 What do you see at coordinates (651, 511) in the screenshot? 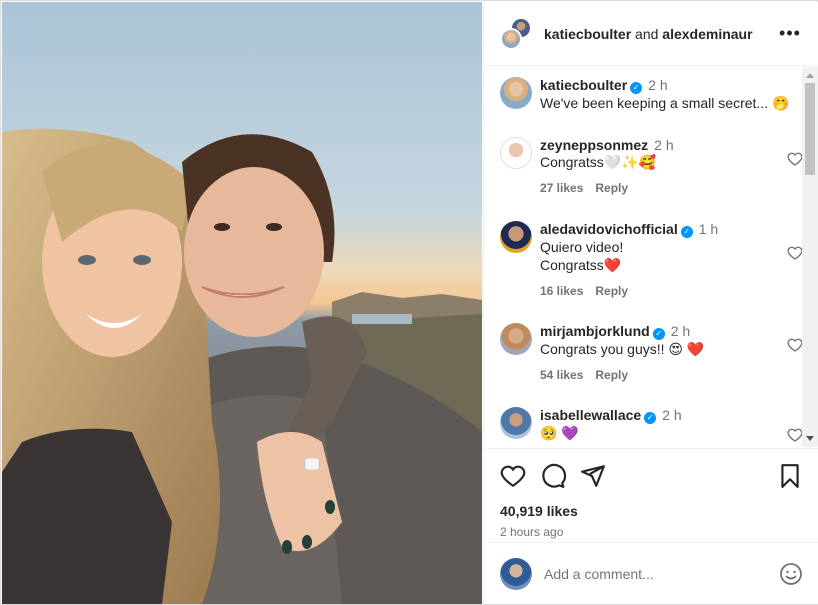
I see `like-count: 40,919 likes` at bounding box center [651, 511].